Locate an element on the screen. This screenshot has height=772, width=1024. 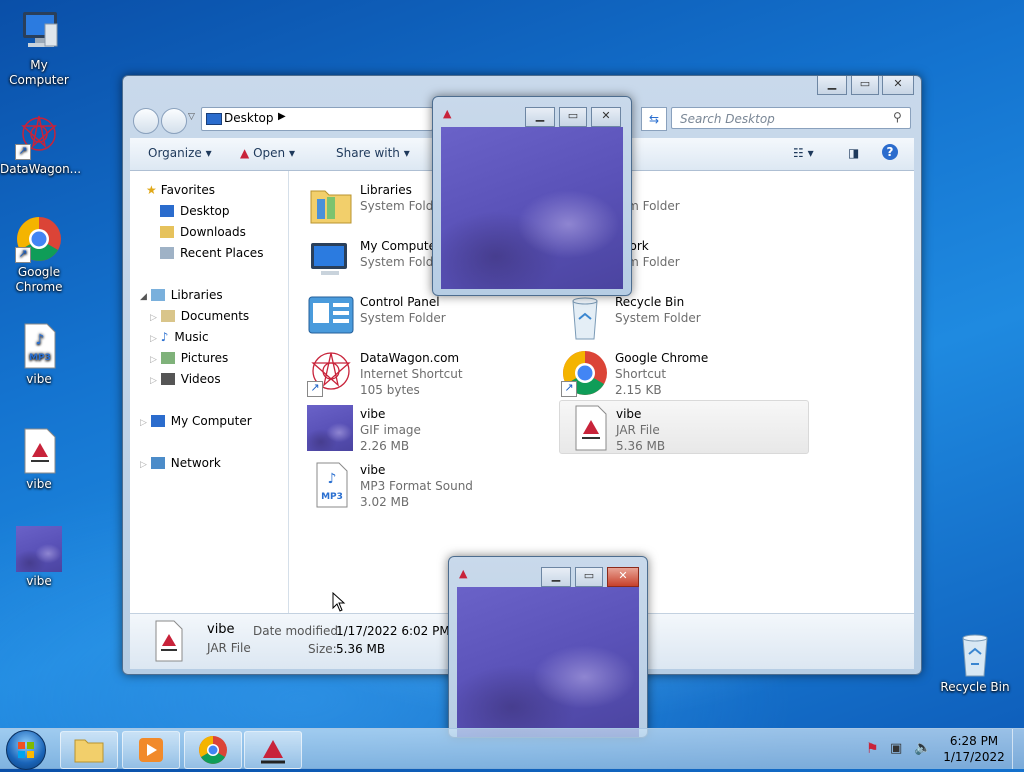
item-name: DataWagon.com is located at coordinates (410, 358).